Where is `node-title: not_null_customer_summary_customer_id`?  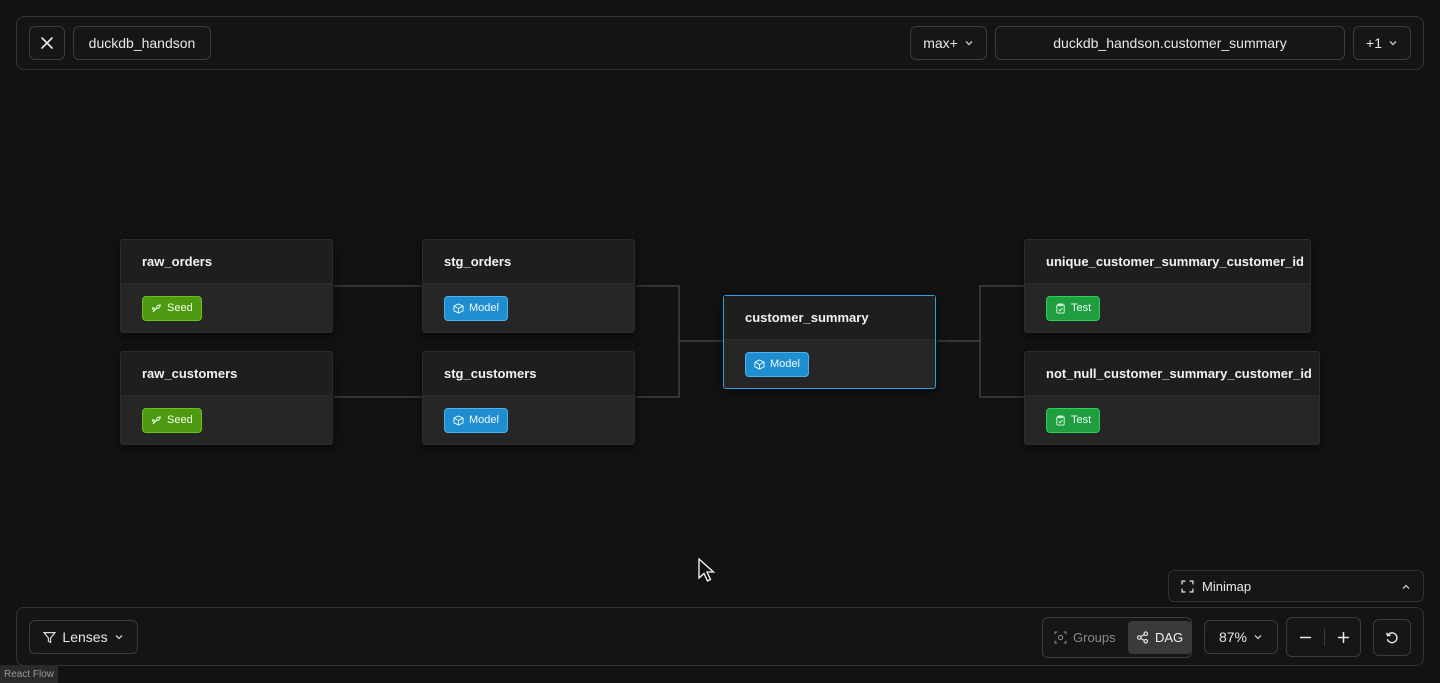
node-title: not_null_customer_summary_customer_id is located at coordinates (1172, 374).